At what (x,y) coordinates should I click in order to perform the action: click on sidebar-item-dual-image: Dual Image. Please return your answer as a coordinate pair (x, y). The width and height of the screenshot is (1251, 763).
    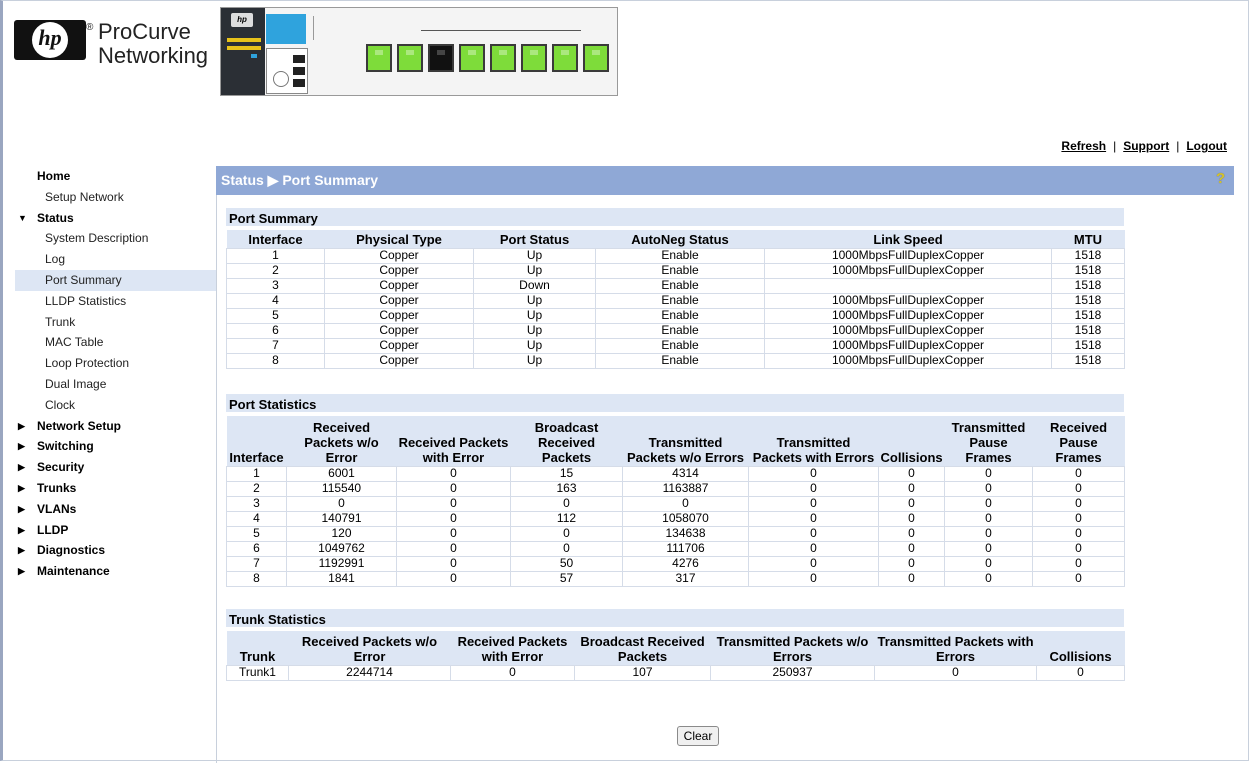
    Looking at the image, I should click on (115, 384).